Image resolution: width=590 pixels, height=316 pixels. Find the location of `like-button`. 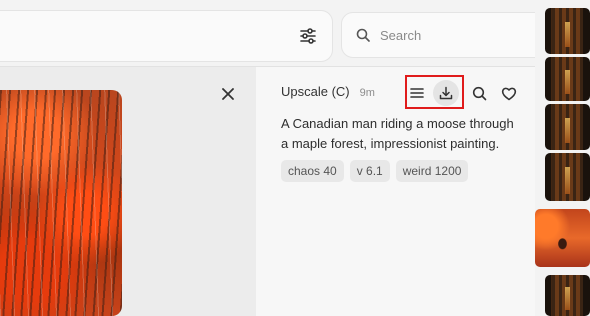

like-button is located at coordinates (509, 93).